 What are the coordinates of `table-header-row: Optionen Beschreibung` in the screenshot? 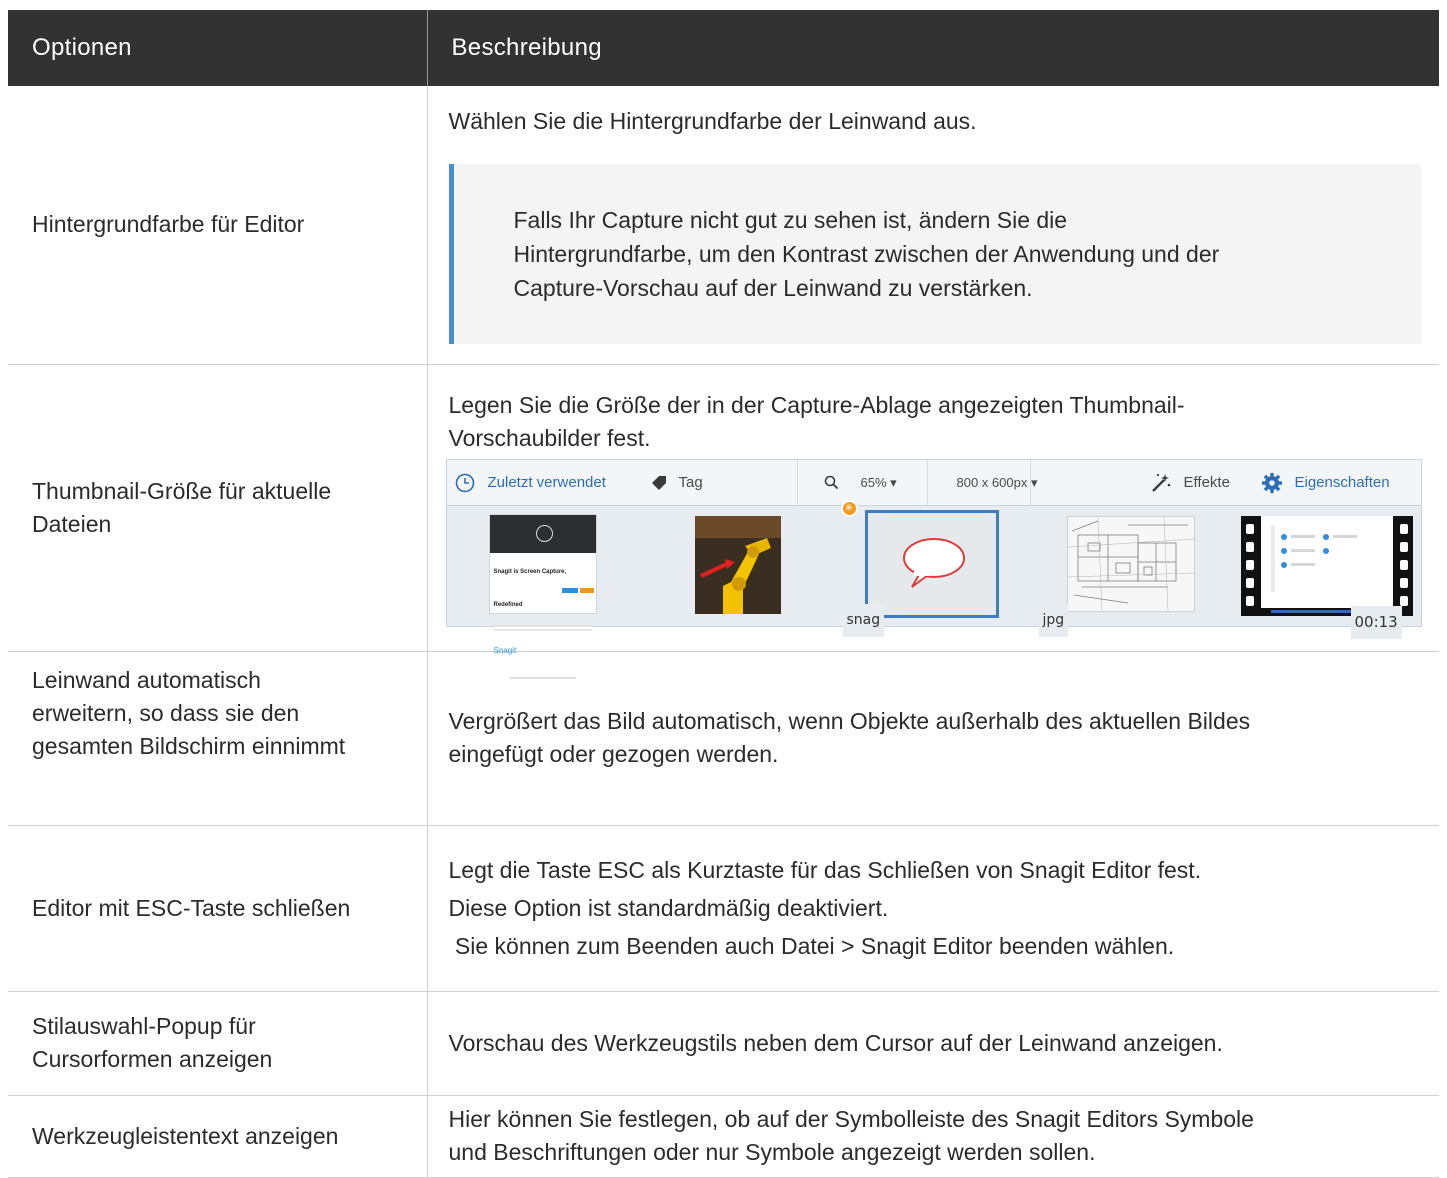 It's located at (723, 48).